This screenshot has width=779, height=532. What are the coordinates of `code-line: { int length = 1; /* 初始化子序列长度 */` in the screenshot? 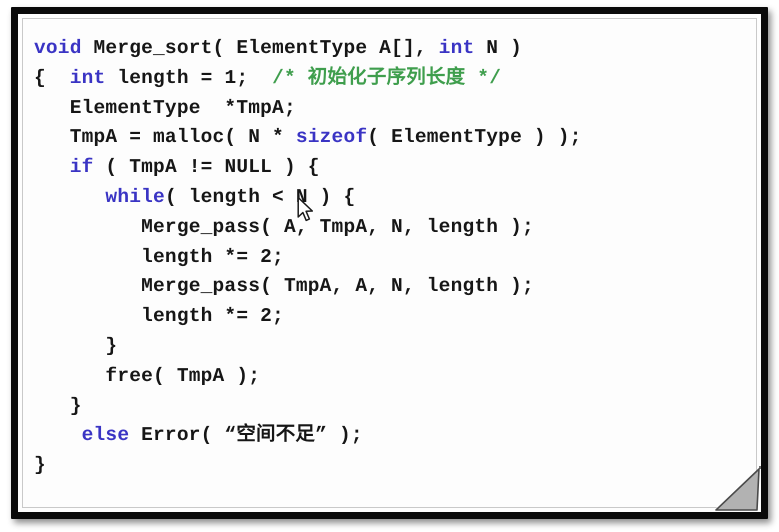 It's located at (392, 79).